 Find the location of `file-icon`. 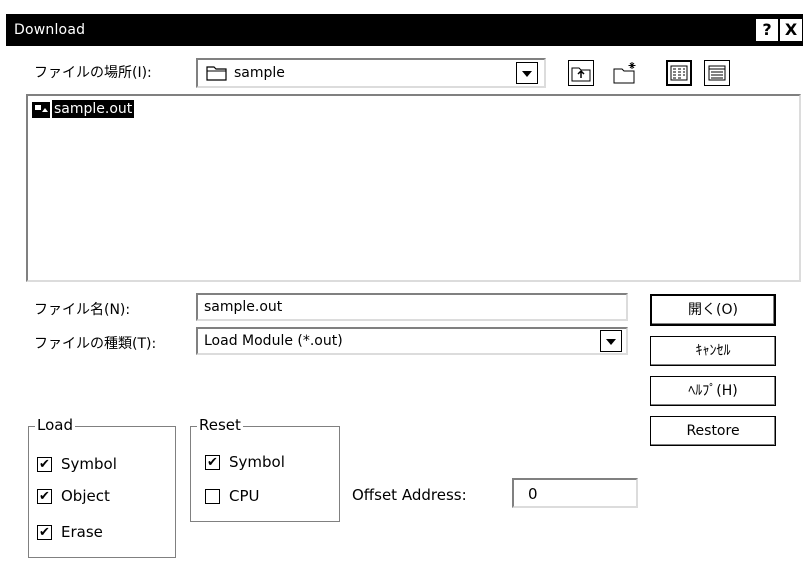

file-icon is located at coordinates (41, 112).